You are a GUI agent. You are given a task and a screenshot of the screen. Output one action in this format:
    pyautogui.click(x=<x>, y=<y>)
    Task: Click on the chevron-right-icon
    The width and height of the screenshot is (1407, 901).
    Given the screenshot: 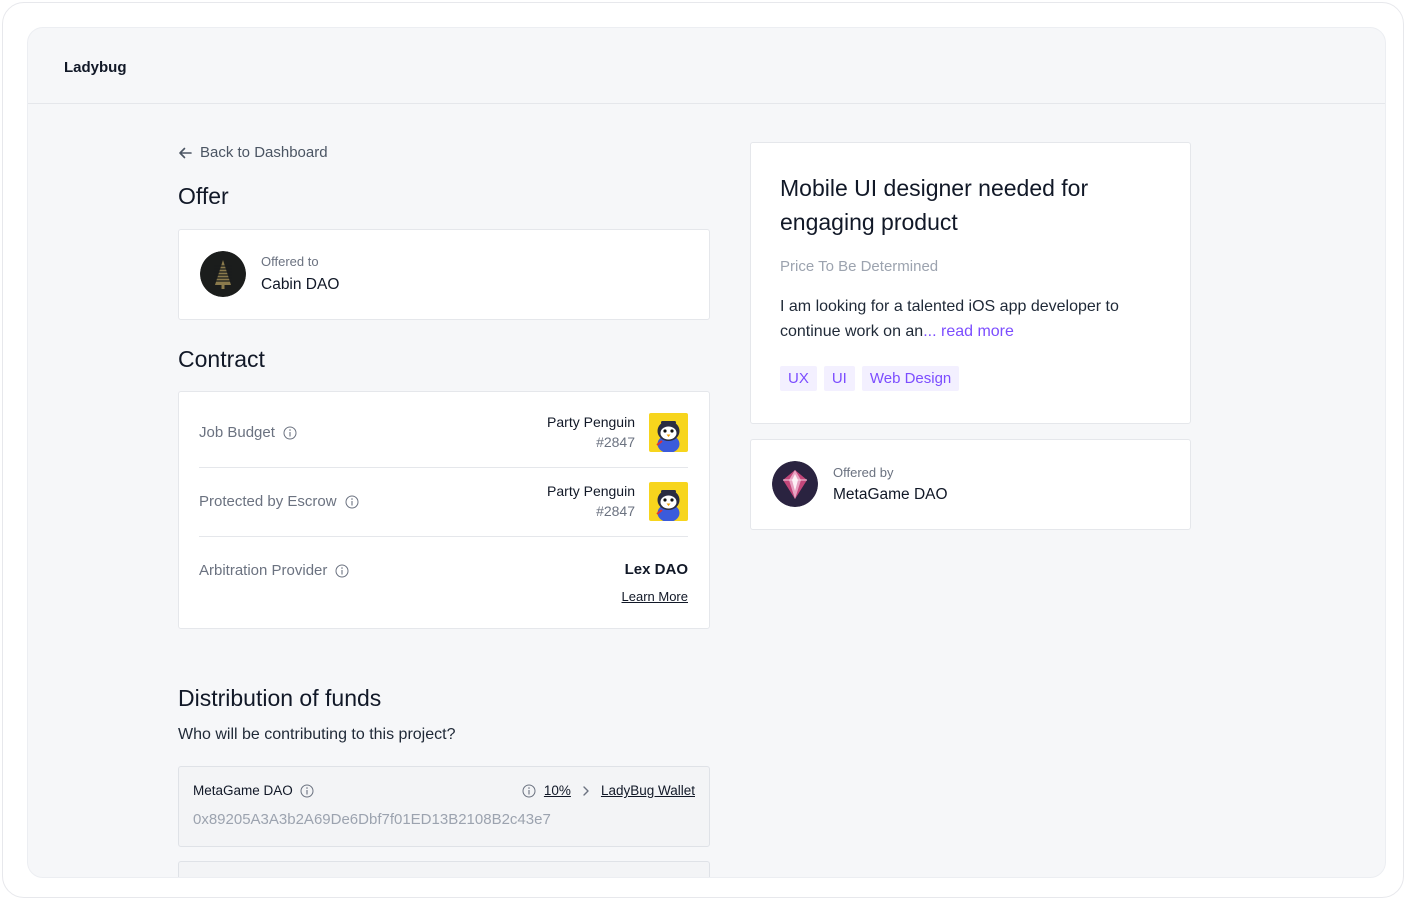 What is the action you would take?
    pyautogui.click(x=586, y=790)
    